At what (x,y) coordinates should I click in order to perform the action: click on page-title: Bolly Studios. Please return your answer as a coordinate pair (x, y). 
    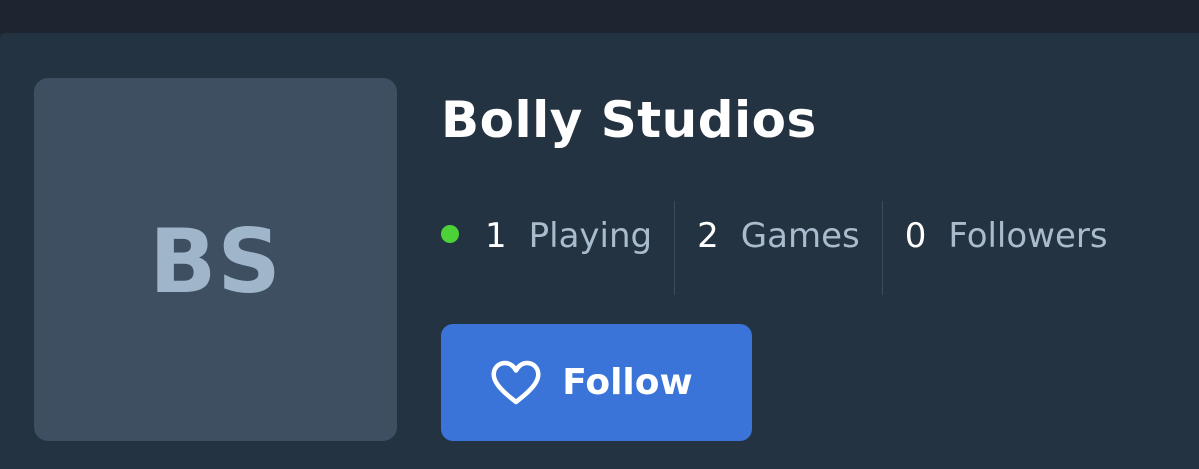
    Looking at the image, I should click on (629, 120).